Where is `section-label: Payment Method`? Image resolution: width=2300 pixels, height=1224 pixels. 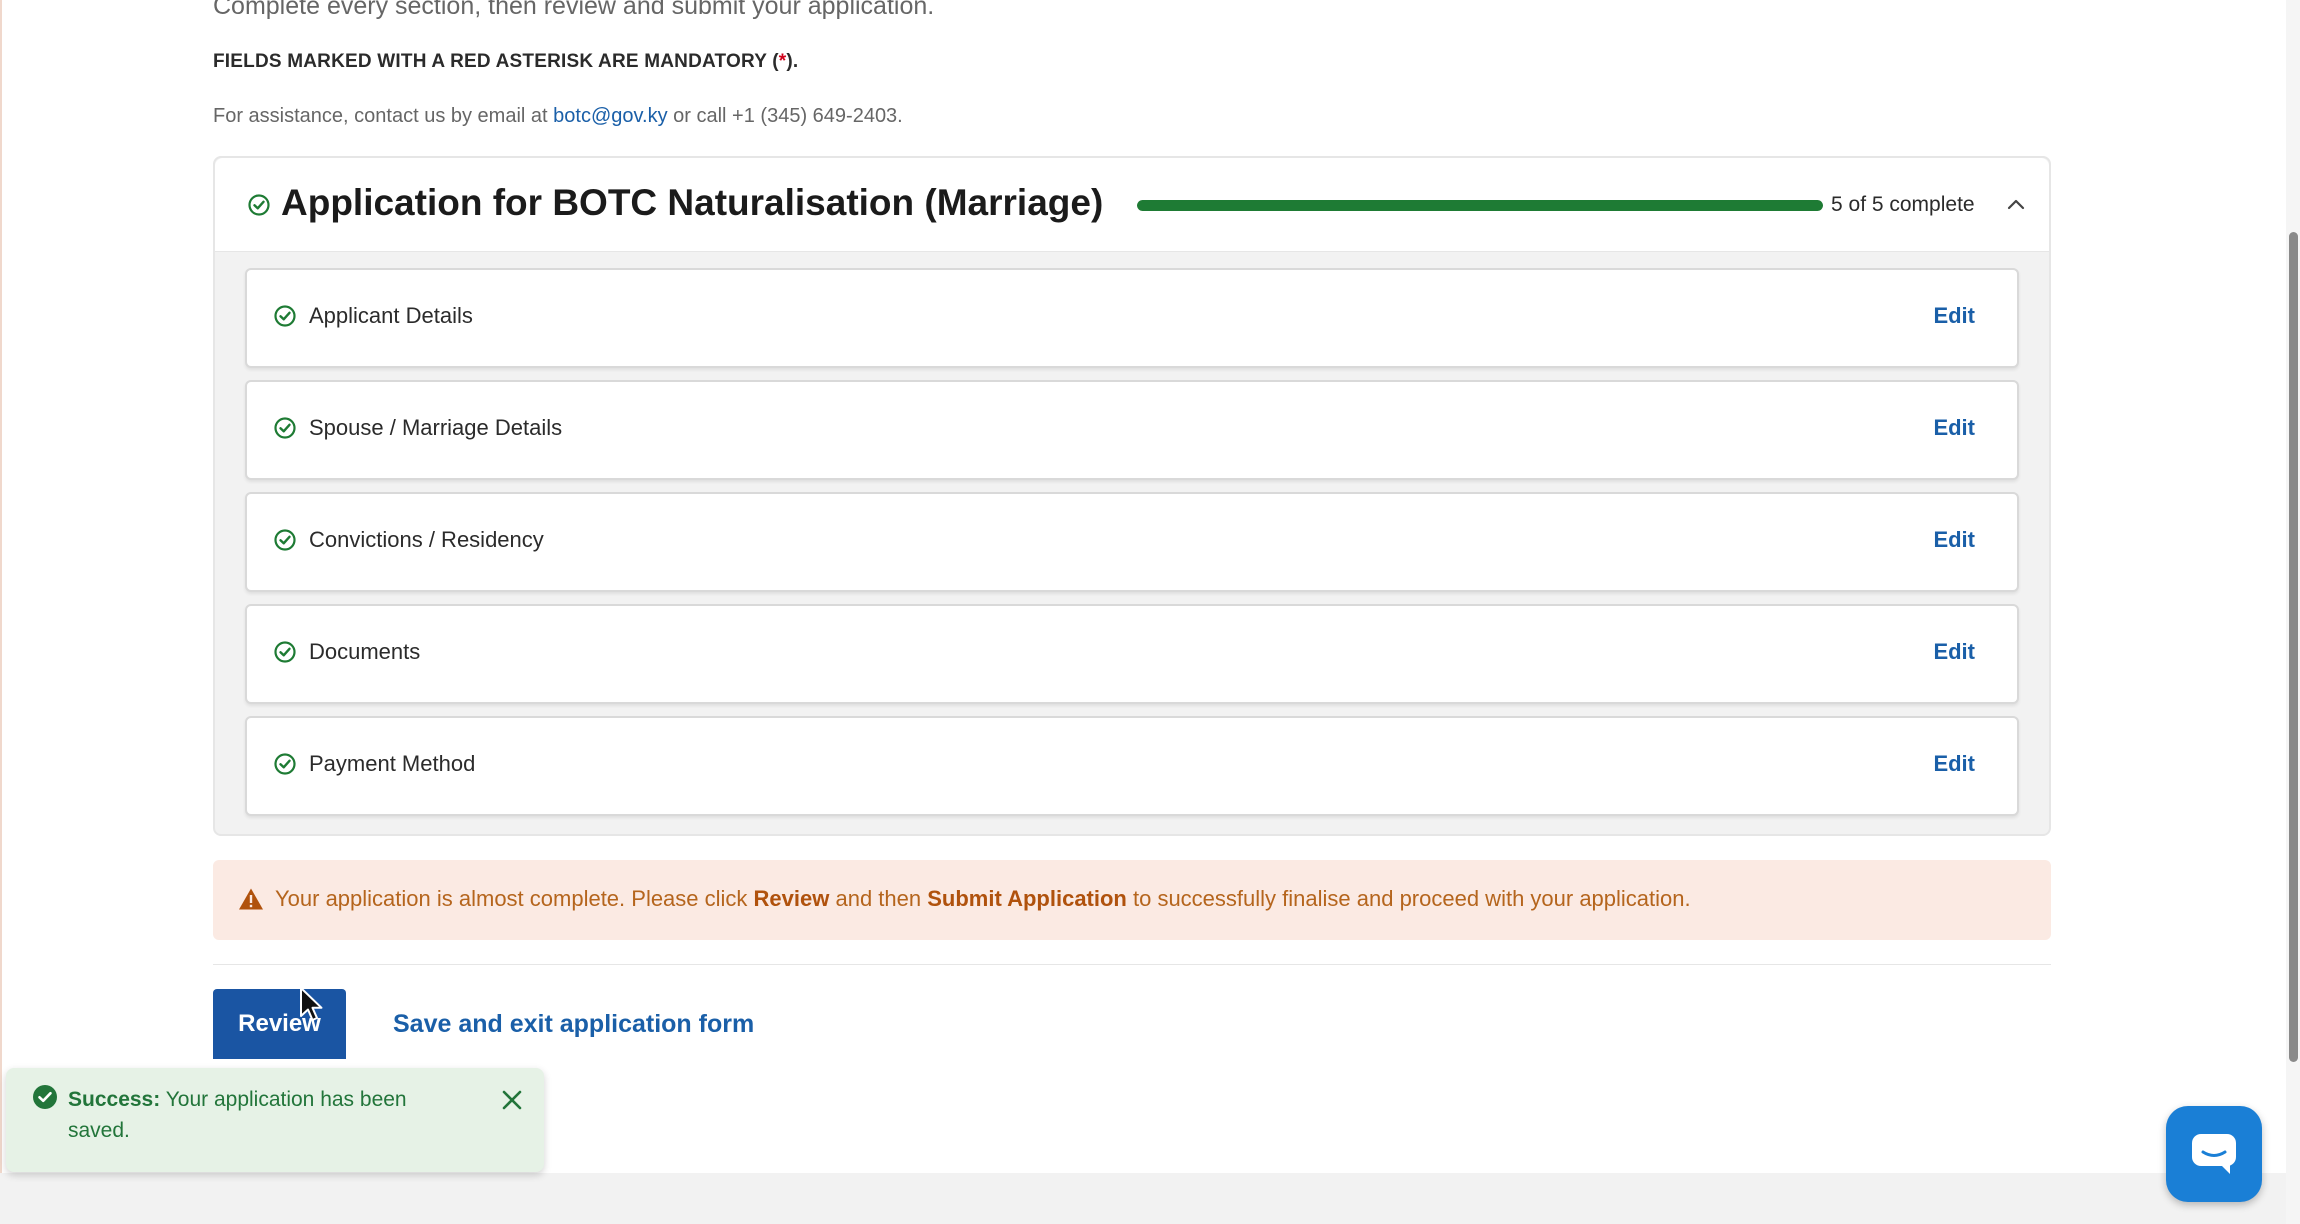 section-label: Payment Method is located at coordinates (392, 763).